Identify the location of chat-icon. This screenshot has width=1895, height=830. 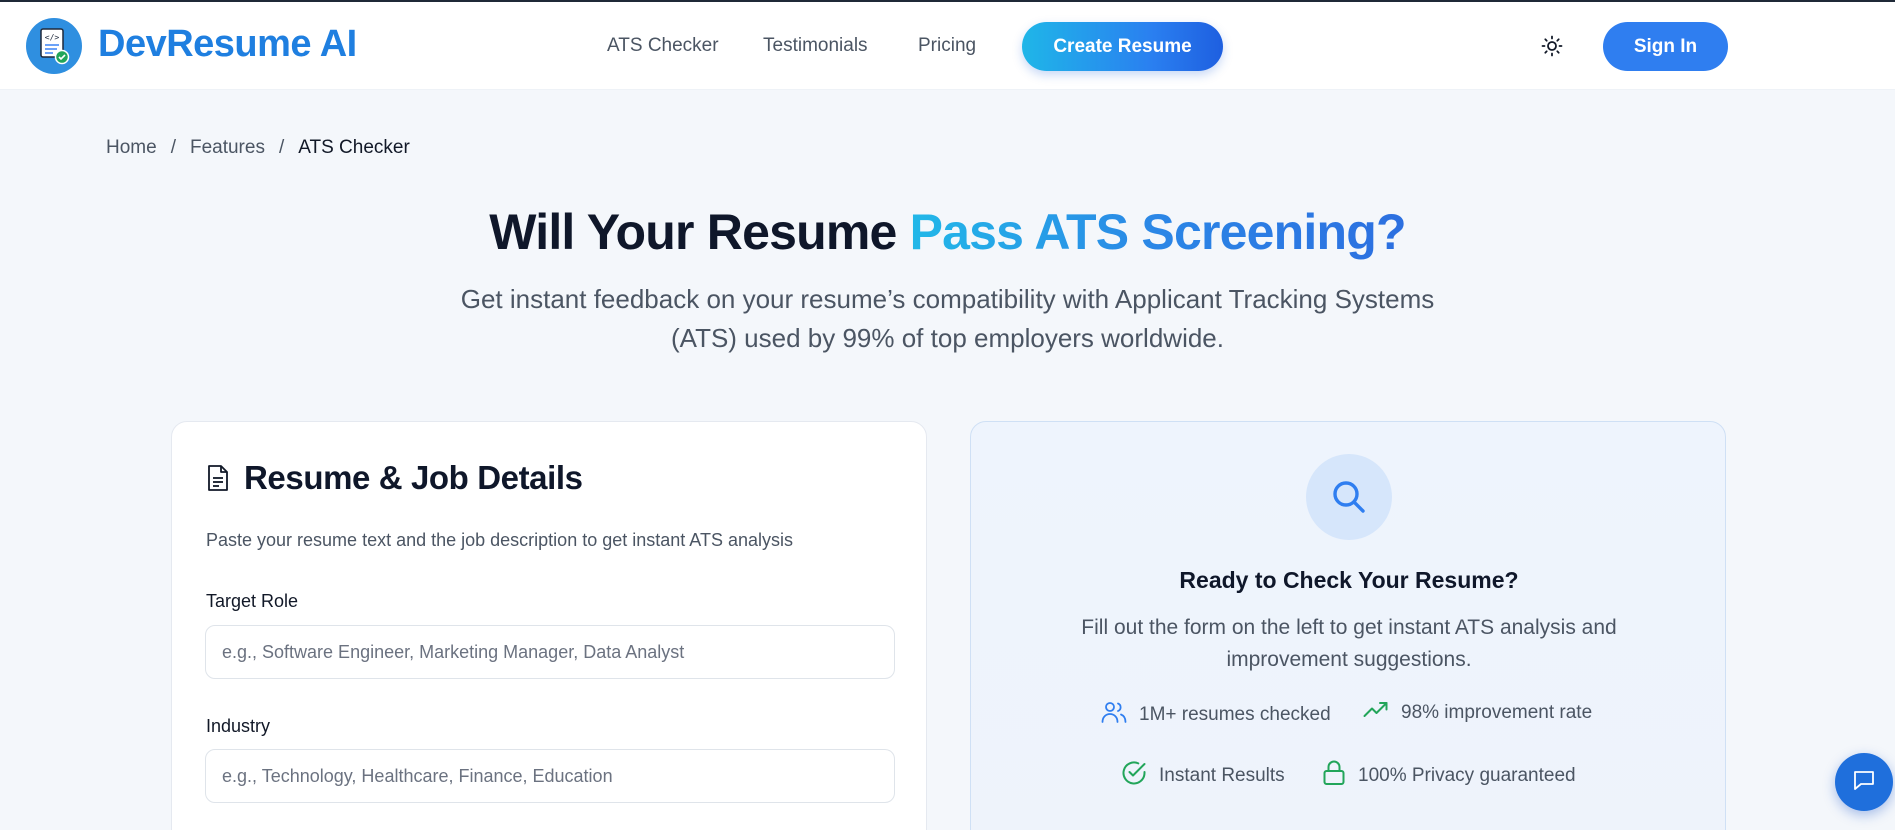
(1864, 782).